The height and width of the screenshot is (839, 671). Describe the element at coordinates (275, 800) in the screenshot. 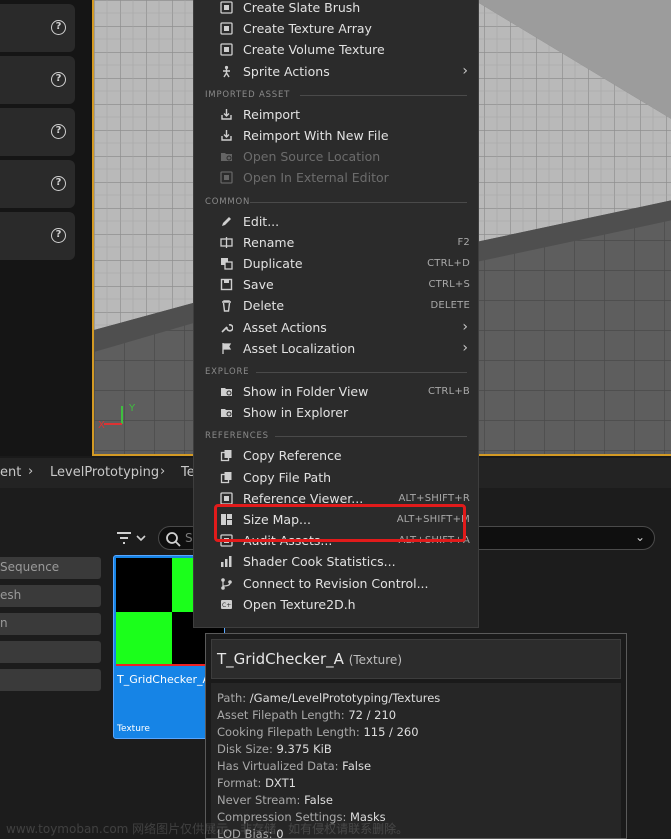

I see `tooltip-row: Never Stream: False` at that location.